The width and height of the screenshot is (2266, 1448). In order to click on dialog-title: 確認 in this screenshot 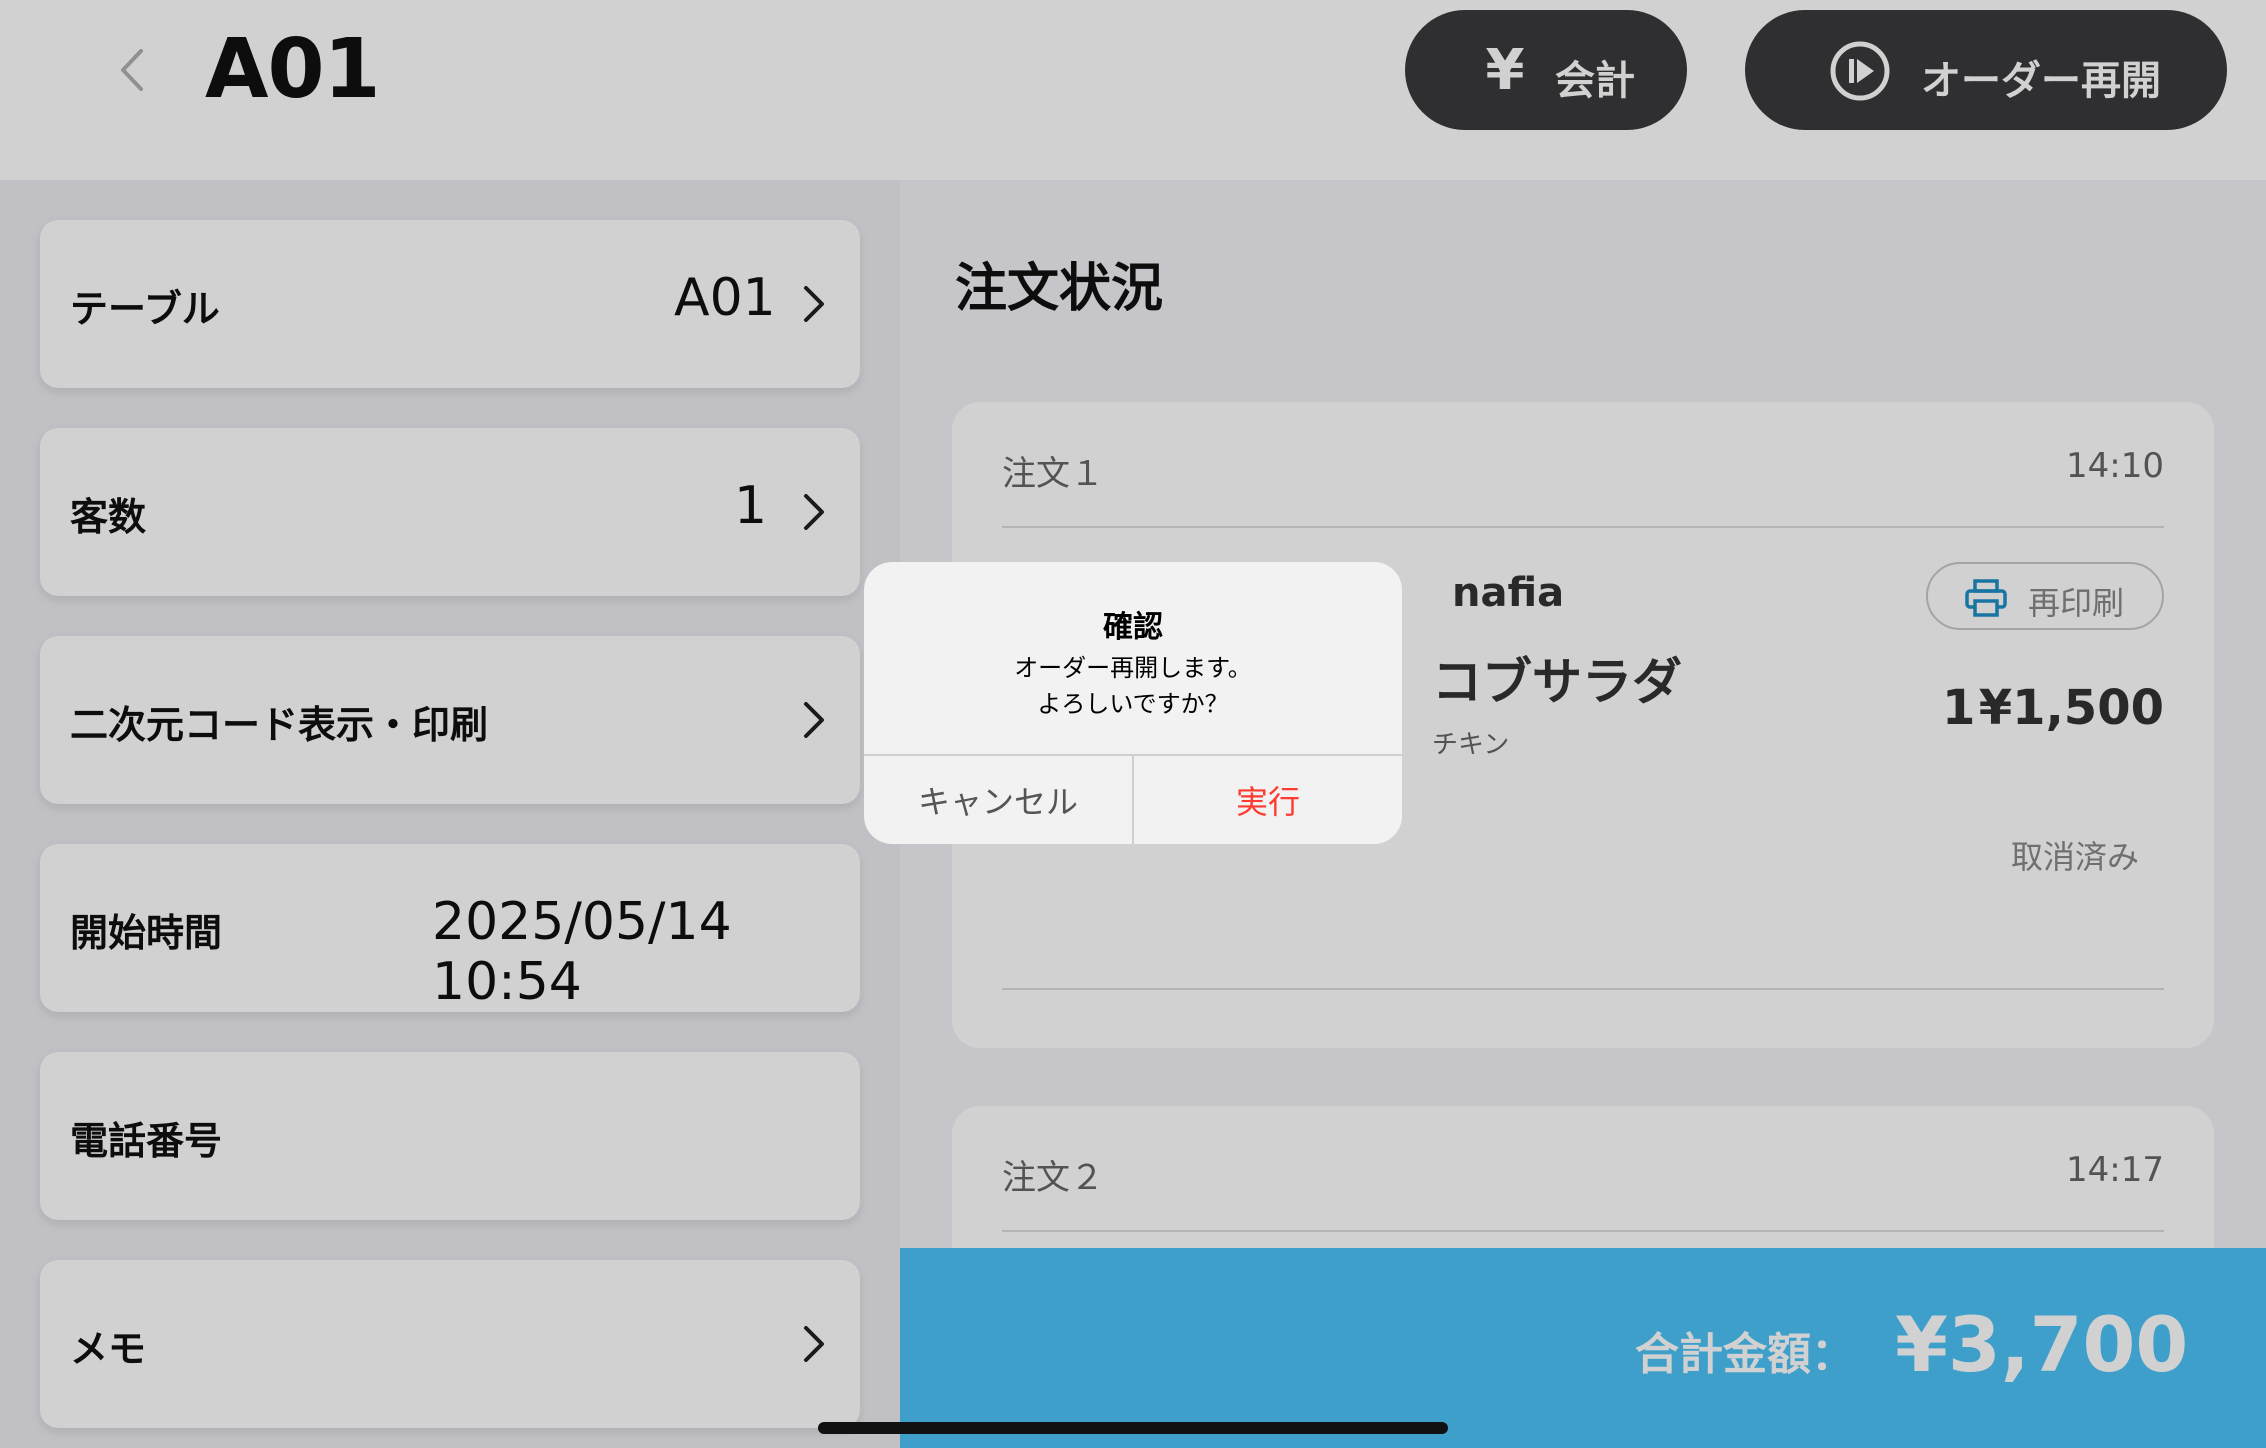, I will do `click(1133, 627)`.